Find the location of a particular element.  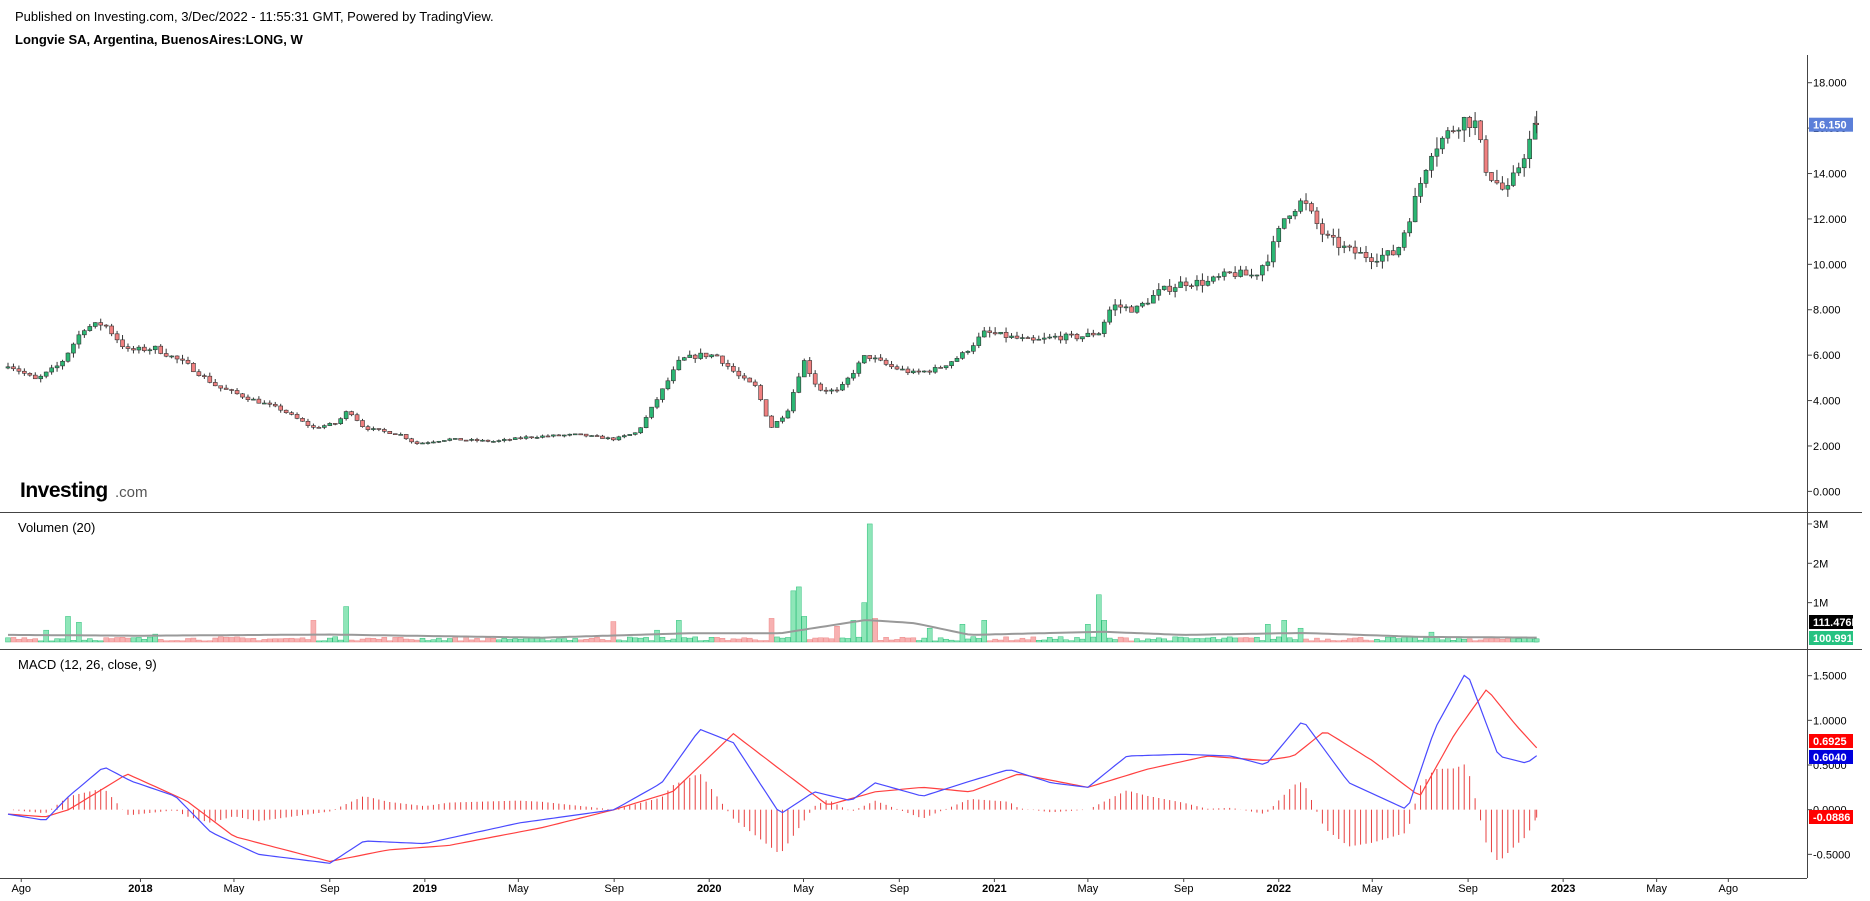

x-tick-label: Sep is located at coordinates (1468, 889).